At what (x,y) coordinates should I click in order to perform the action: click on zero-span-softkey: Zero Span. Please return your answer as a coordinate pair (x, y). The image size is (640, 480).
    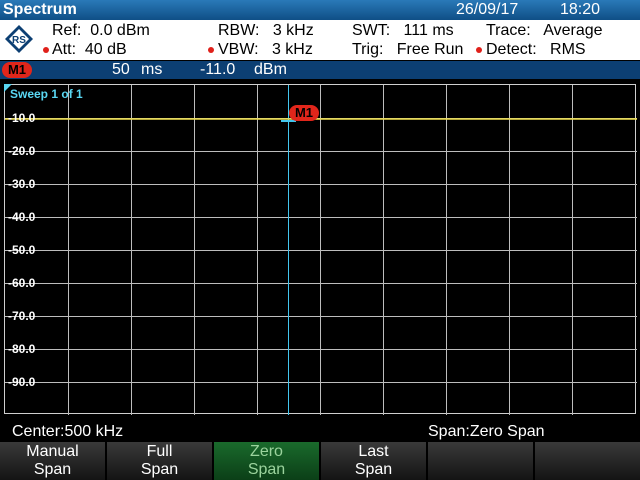
    Looking at the image, I should click on (267, 461).